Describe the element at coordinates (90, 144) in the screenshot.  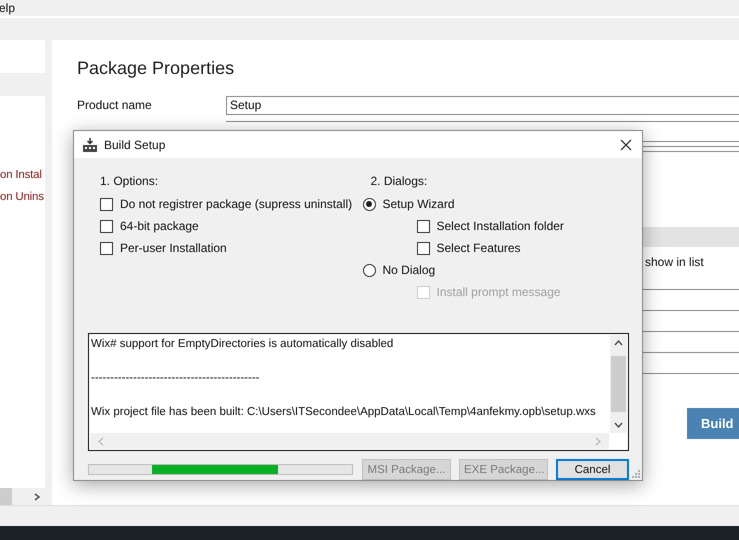
I see `package-icon` at that location.